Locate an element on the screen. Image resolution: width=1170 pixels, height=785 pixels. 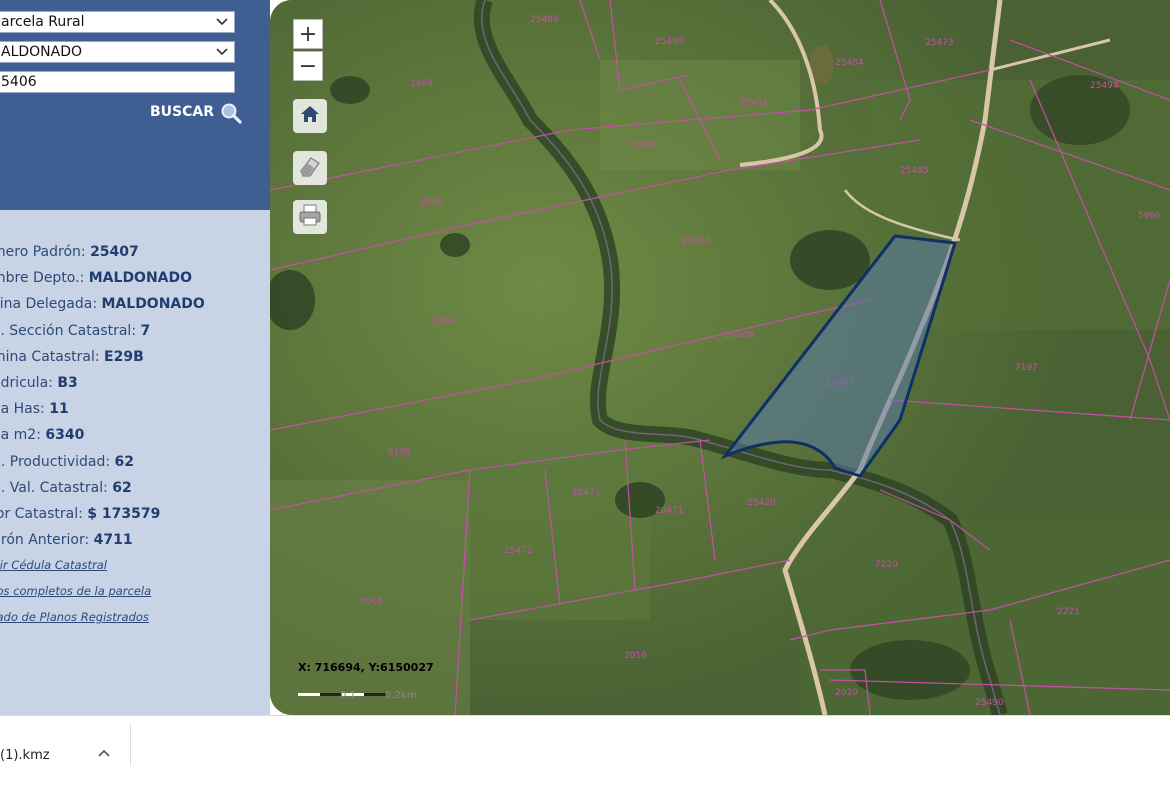
info-row: cina Delegada: MALDONADO is located at coordinates (102, 304).